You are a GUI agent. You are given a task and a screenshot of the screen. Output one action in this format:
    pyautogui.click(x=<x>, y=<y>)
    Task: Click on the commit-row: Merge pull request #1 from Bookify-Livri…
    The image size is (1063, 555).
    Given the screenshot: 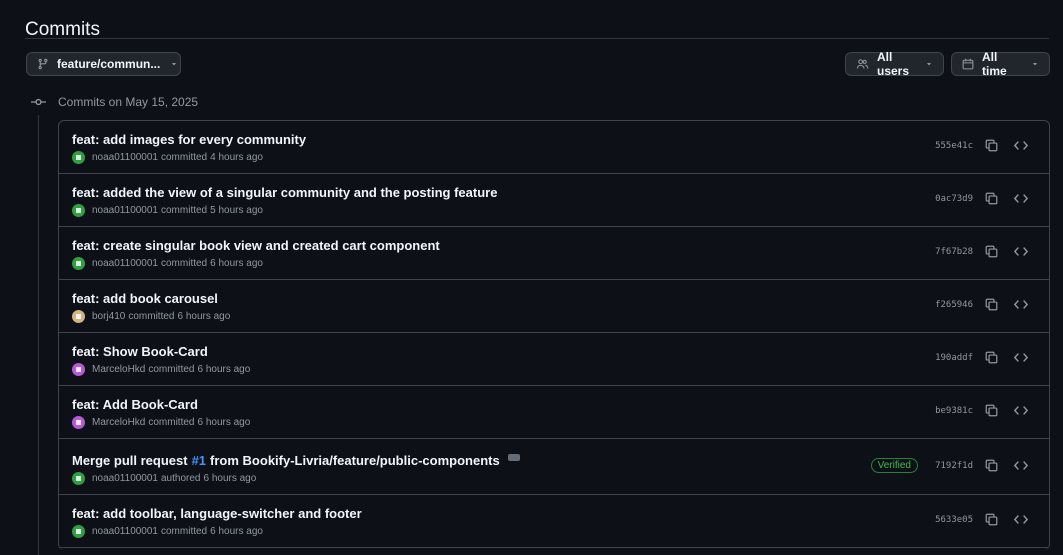 What is the action you would take?
    pyautogui.click(x=554, y=467)
    